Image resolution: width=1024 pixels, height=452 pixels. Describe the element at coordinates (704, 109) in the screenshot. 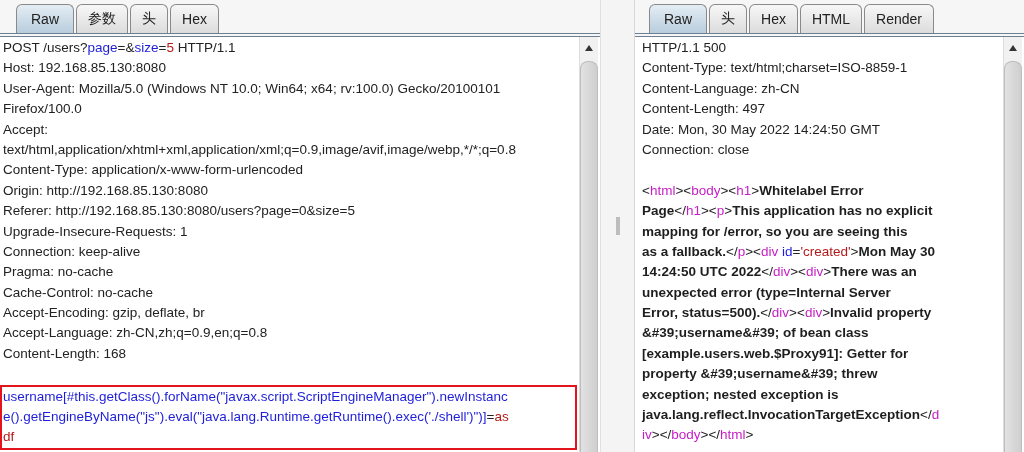

I see `response-line: Content-Length: 497` at that location.